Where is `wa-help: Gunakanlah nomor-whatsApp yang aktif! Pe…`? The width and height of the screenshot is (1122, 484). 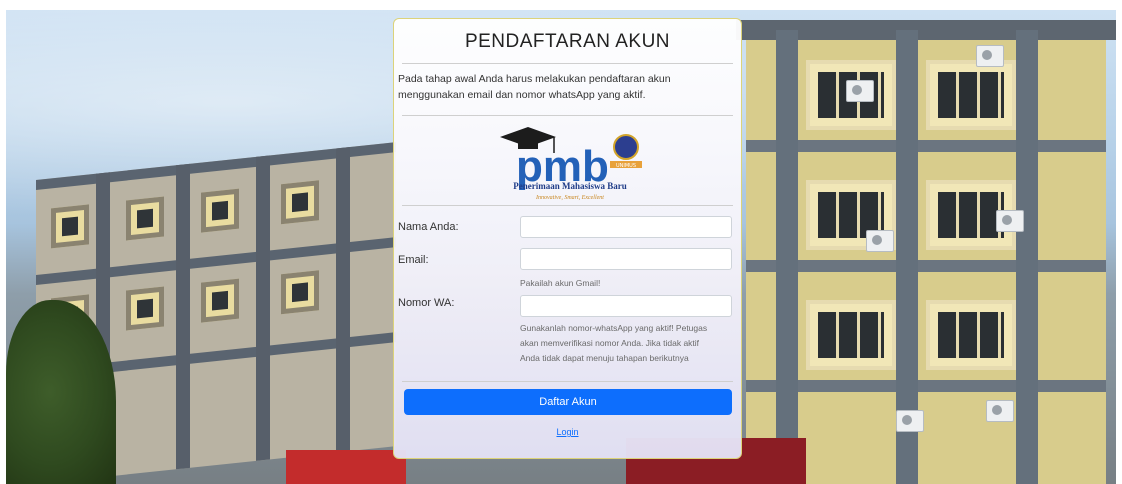
wa-help: Gunakanlah nomor-whatsApp yang aktif! Pe… is located at coordinates (614, 343).